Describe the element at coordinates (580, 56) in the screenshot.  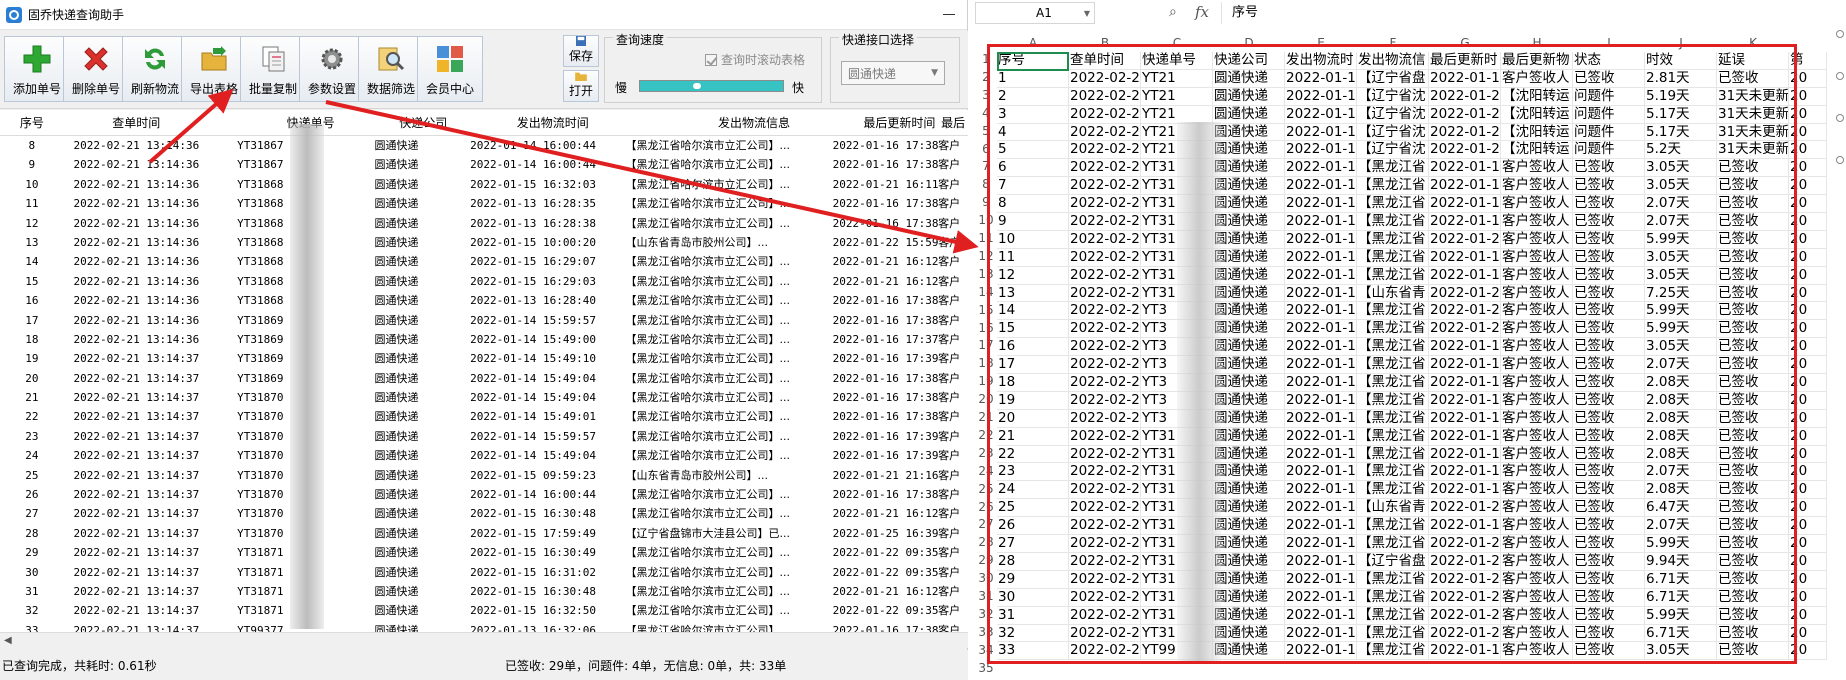
I see `save-label: 保存` at that location.